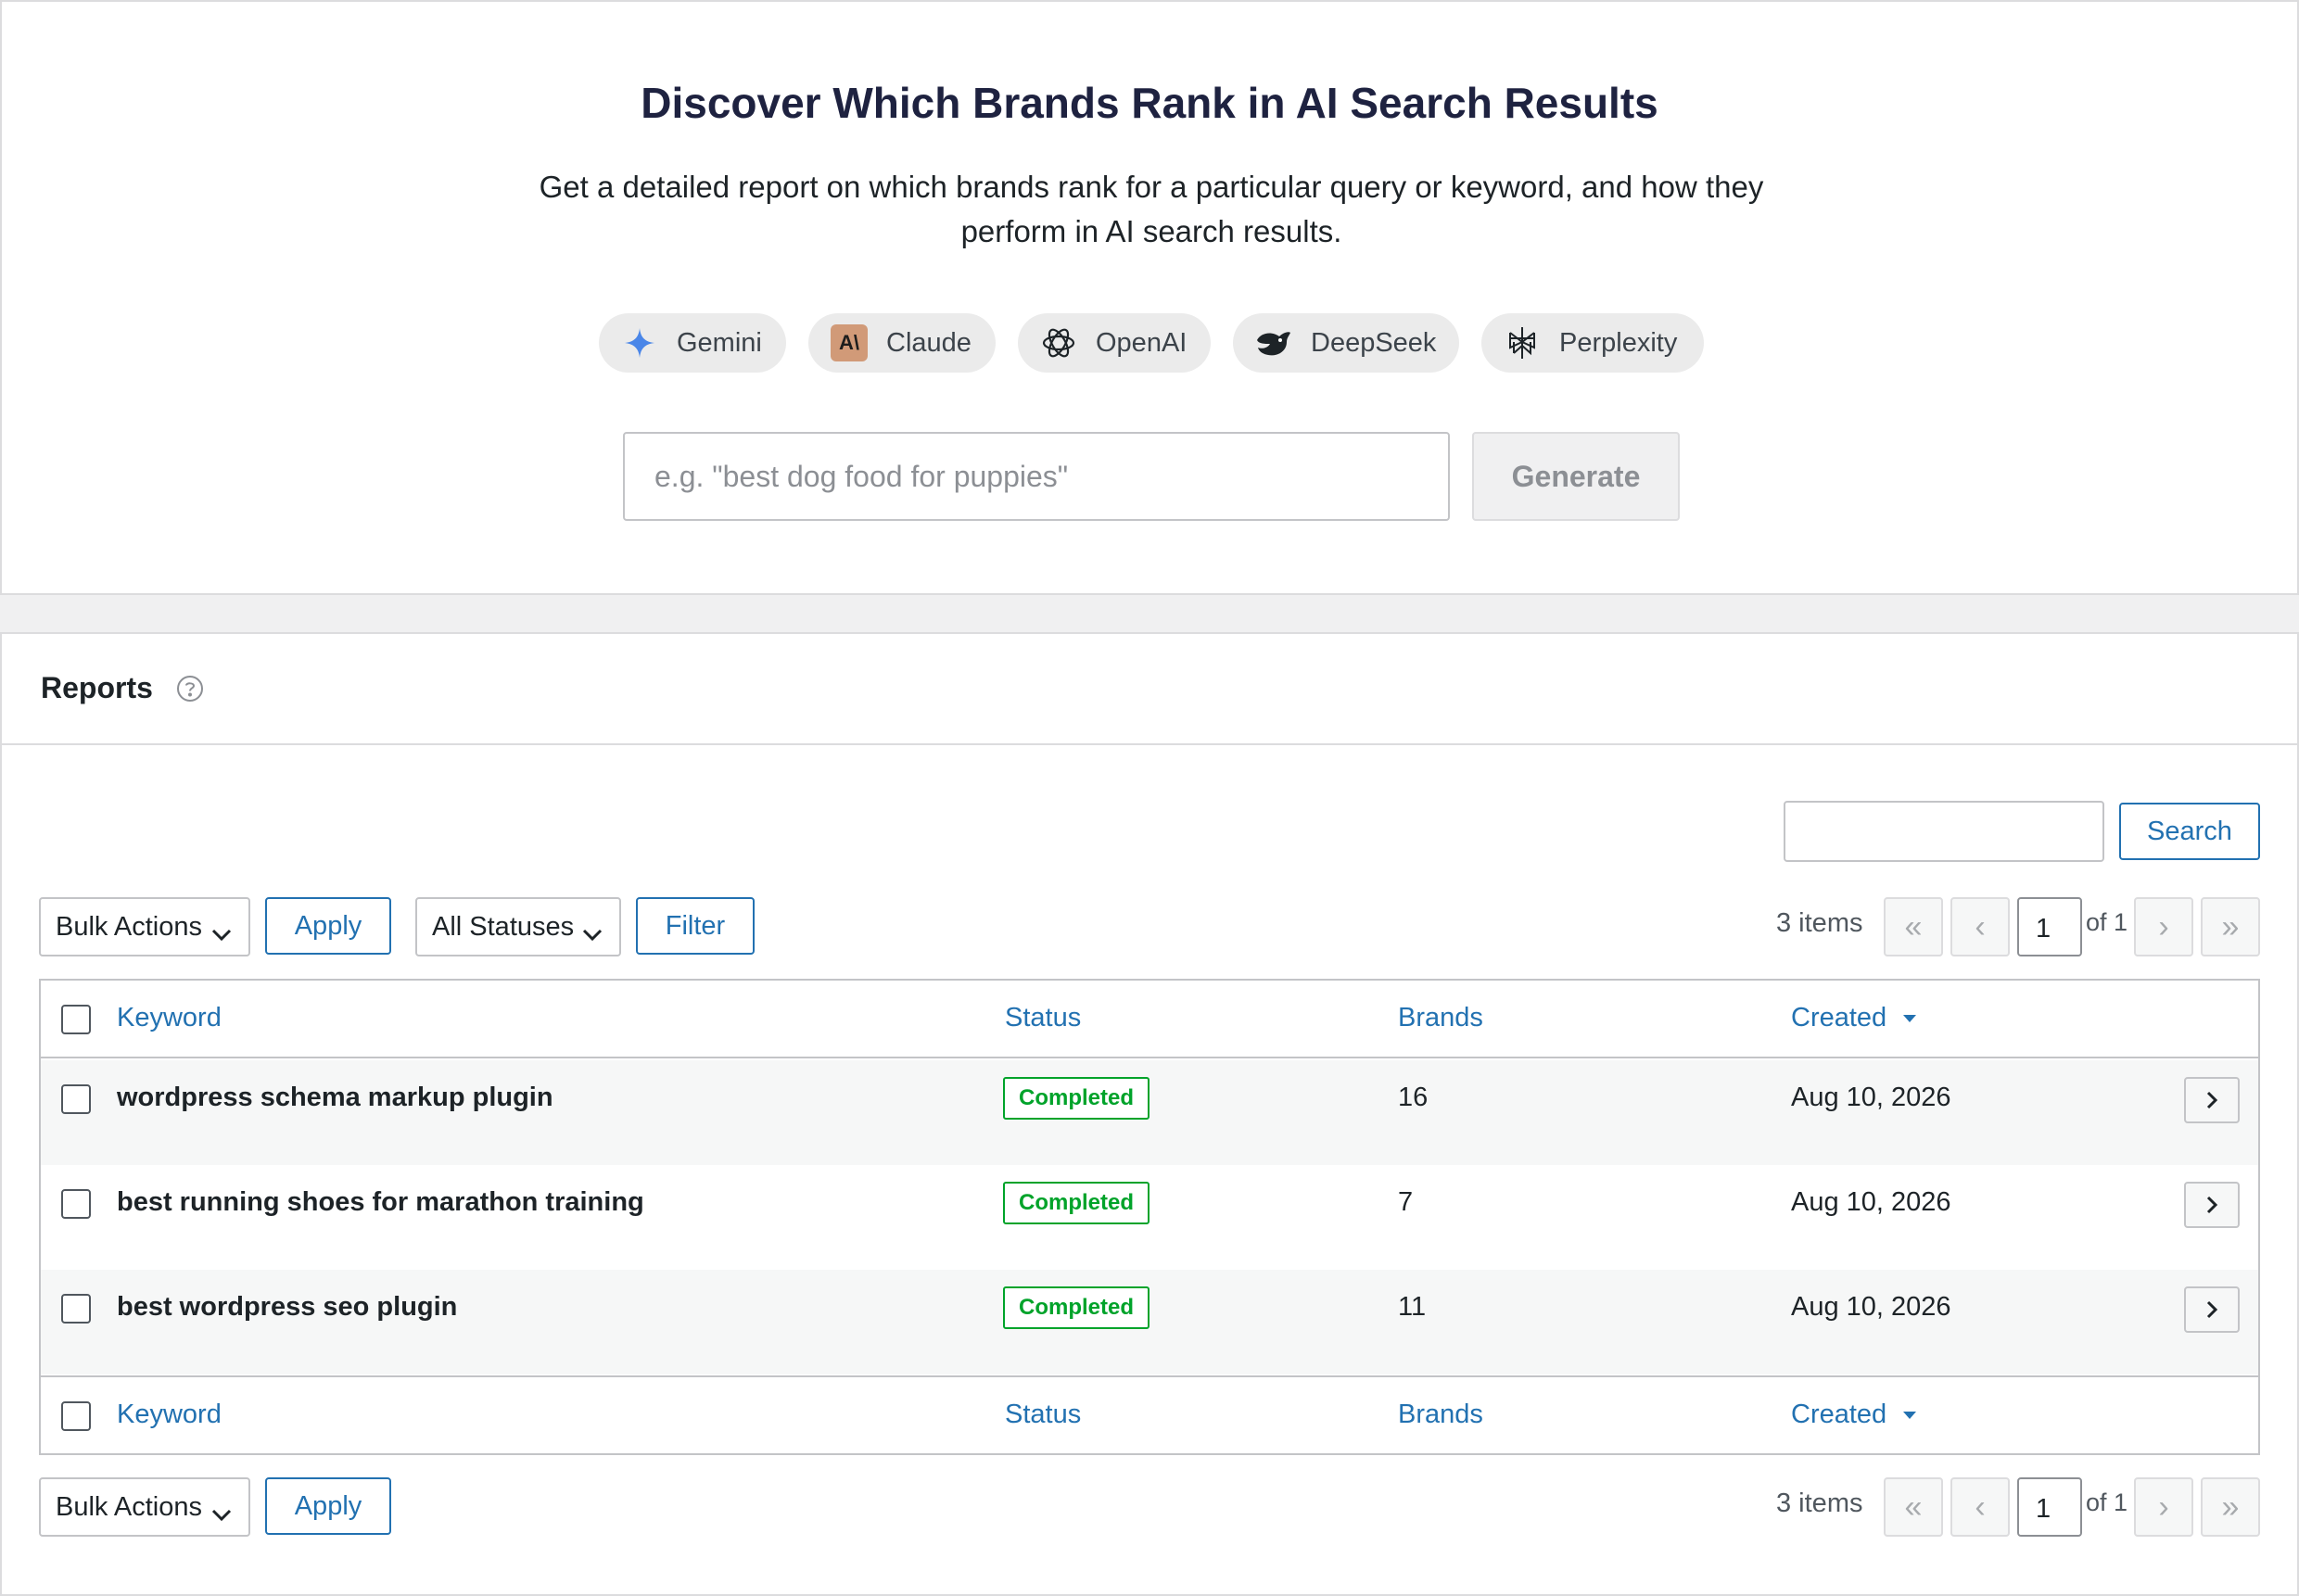 The height and width of the screenshot is (1596, 2299). I want to click on row-keyword: best running shoes for marathon training, so click(380, 1202).